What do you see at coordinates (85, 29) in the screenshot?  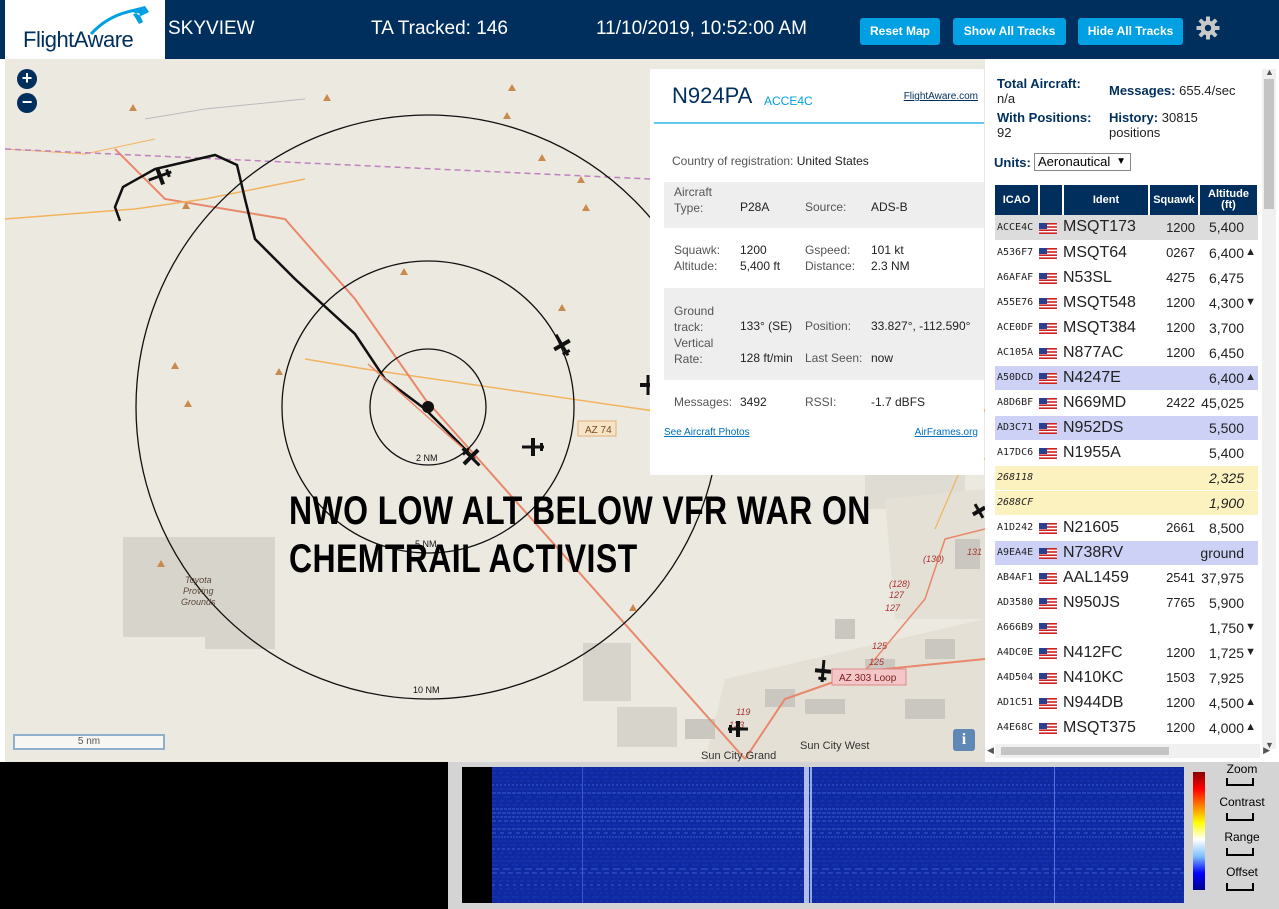 I see `flightaware-logo: FlightAware` at bounding box center [85, 29].